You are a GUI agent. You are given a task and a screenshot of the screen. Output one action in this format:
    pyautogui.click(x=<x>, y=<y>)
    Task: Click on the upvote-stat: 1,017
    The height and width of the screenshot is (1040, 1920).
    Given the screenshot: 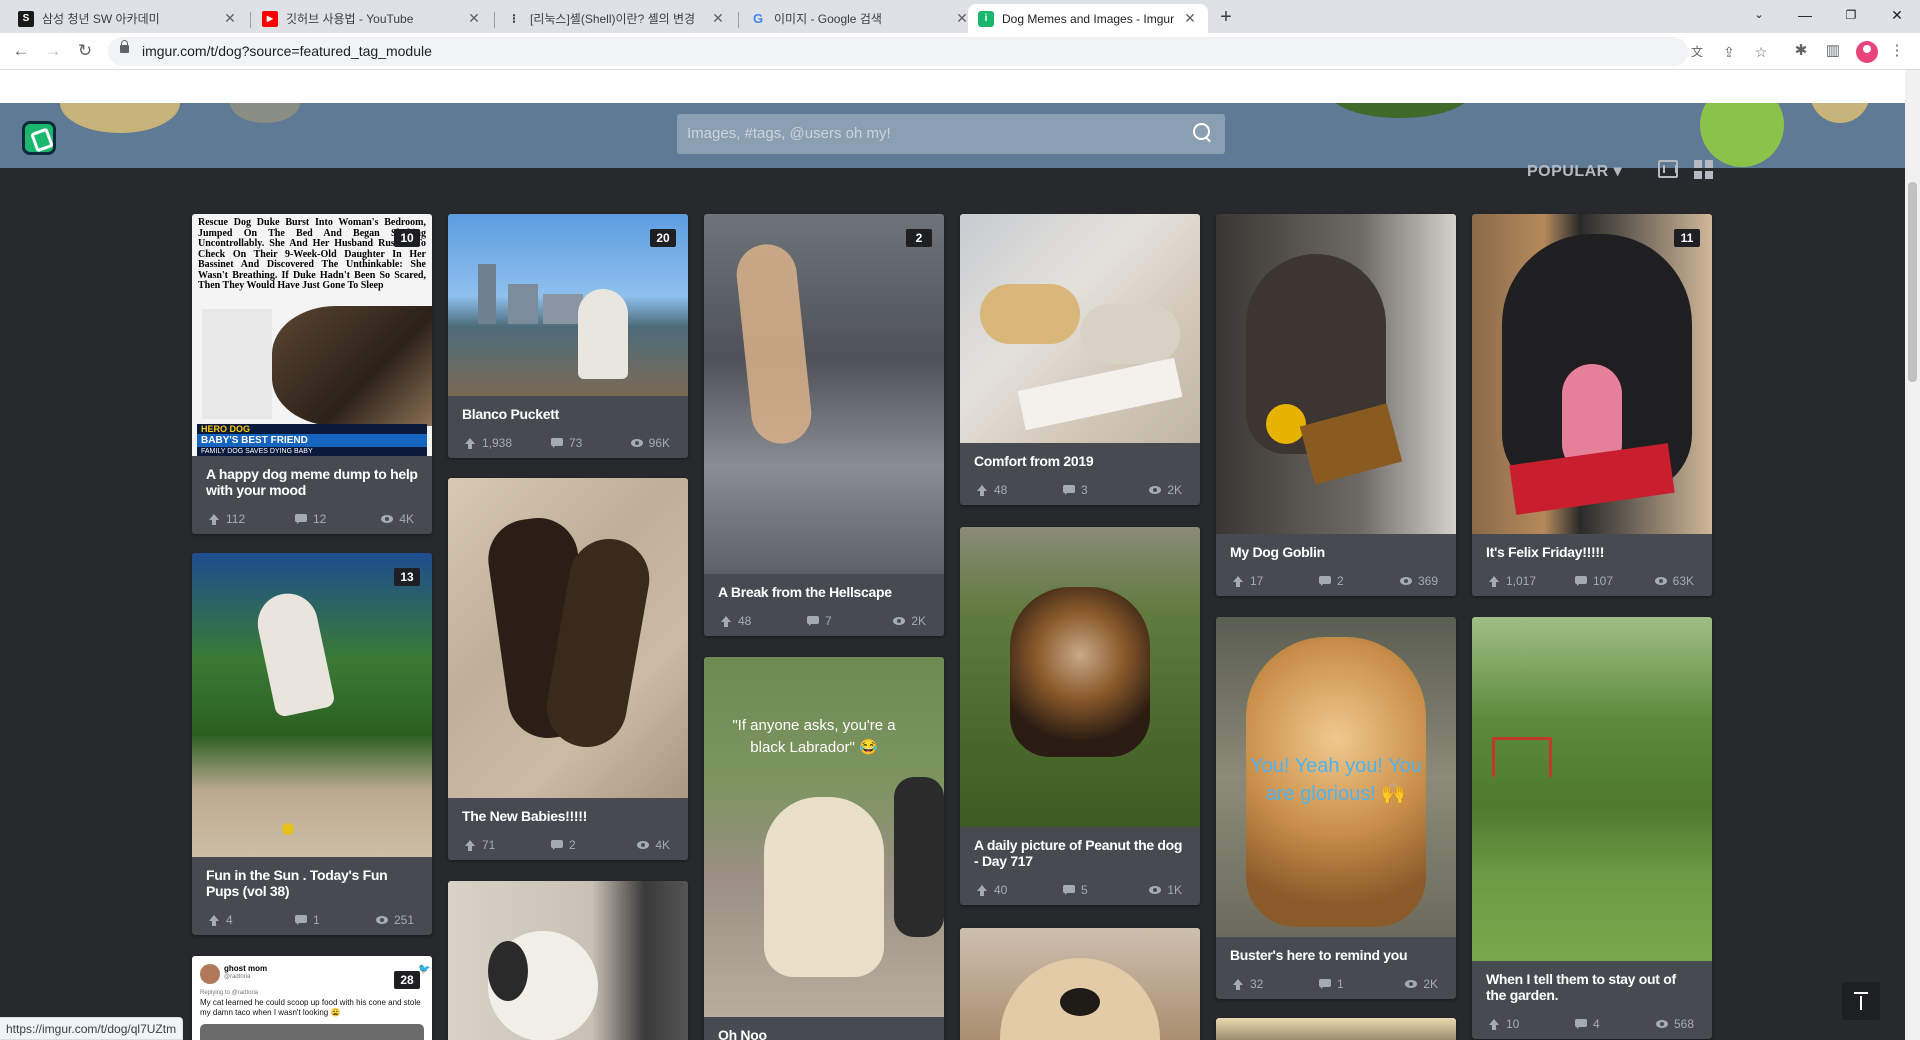 What is the action you would take?
    pyautogui.click(x=1512, y=581)
    